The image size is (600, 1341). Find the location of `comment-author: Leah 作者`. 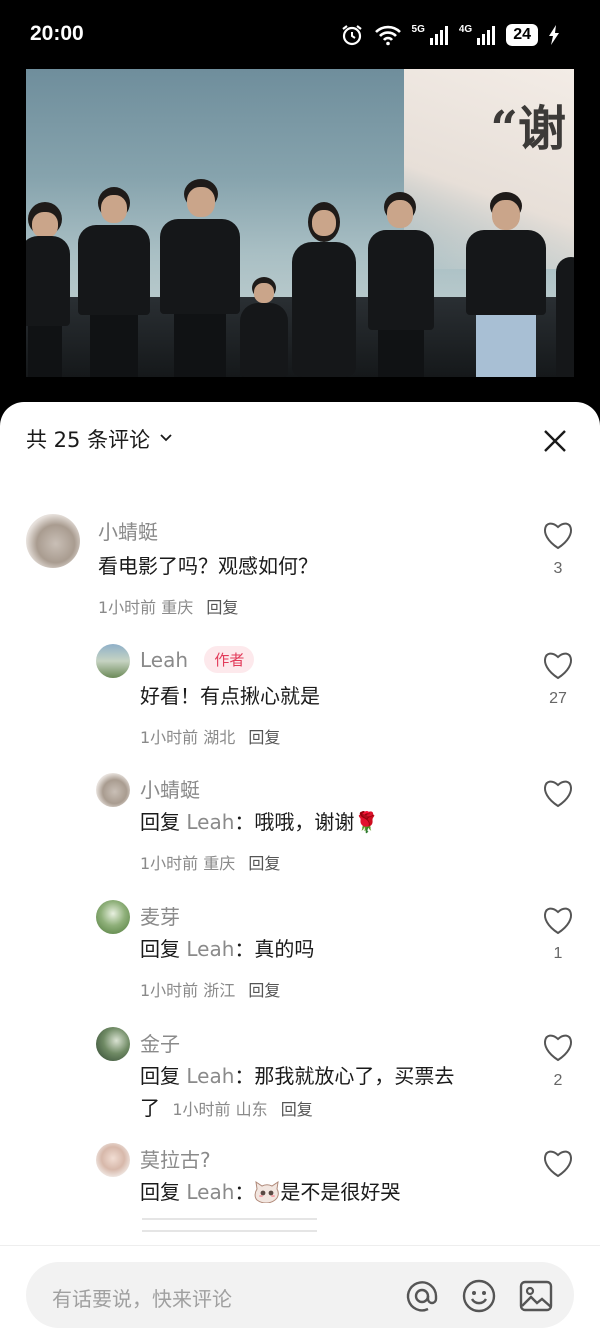

comment-author: Leah 作者 is located at coordinates (197, 659).